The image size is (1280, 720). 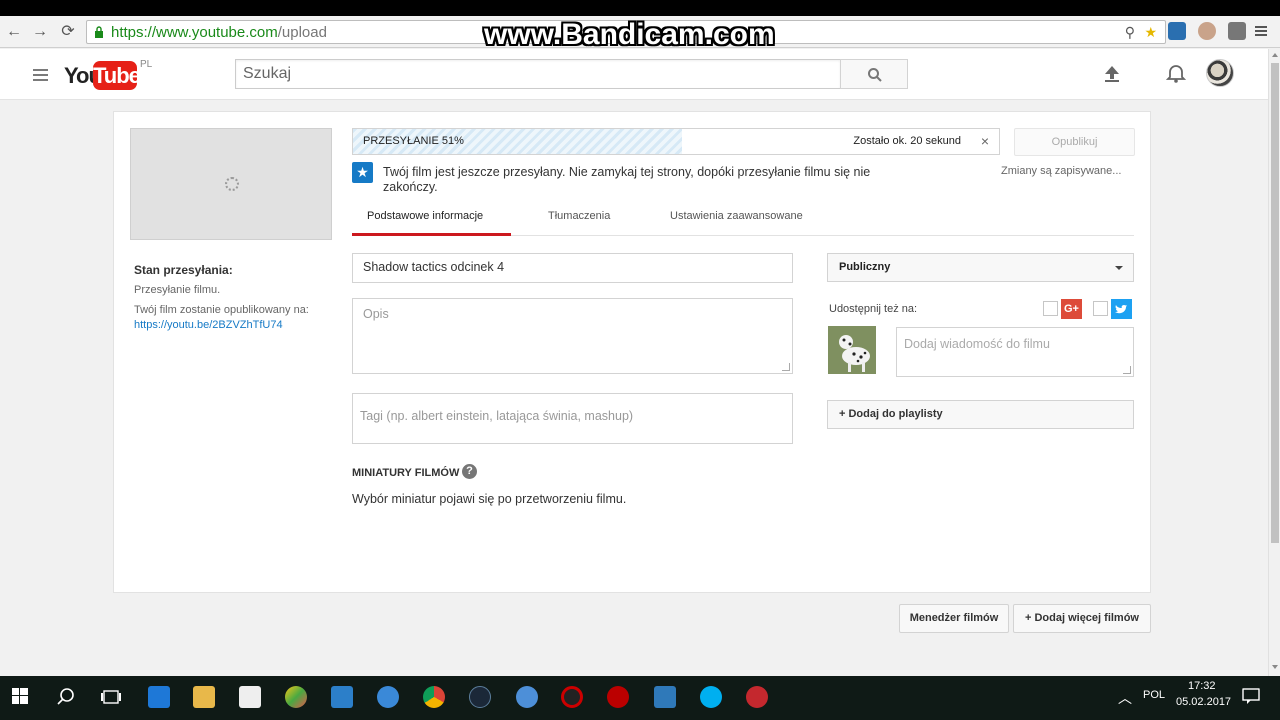 What do you see at coordinates (177, 290) in the screenshot?
I see `upload-status-text: Przesyłanie filmu.` at bounding box center [177, 290].